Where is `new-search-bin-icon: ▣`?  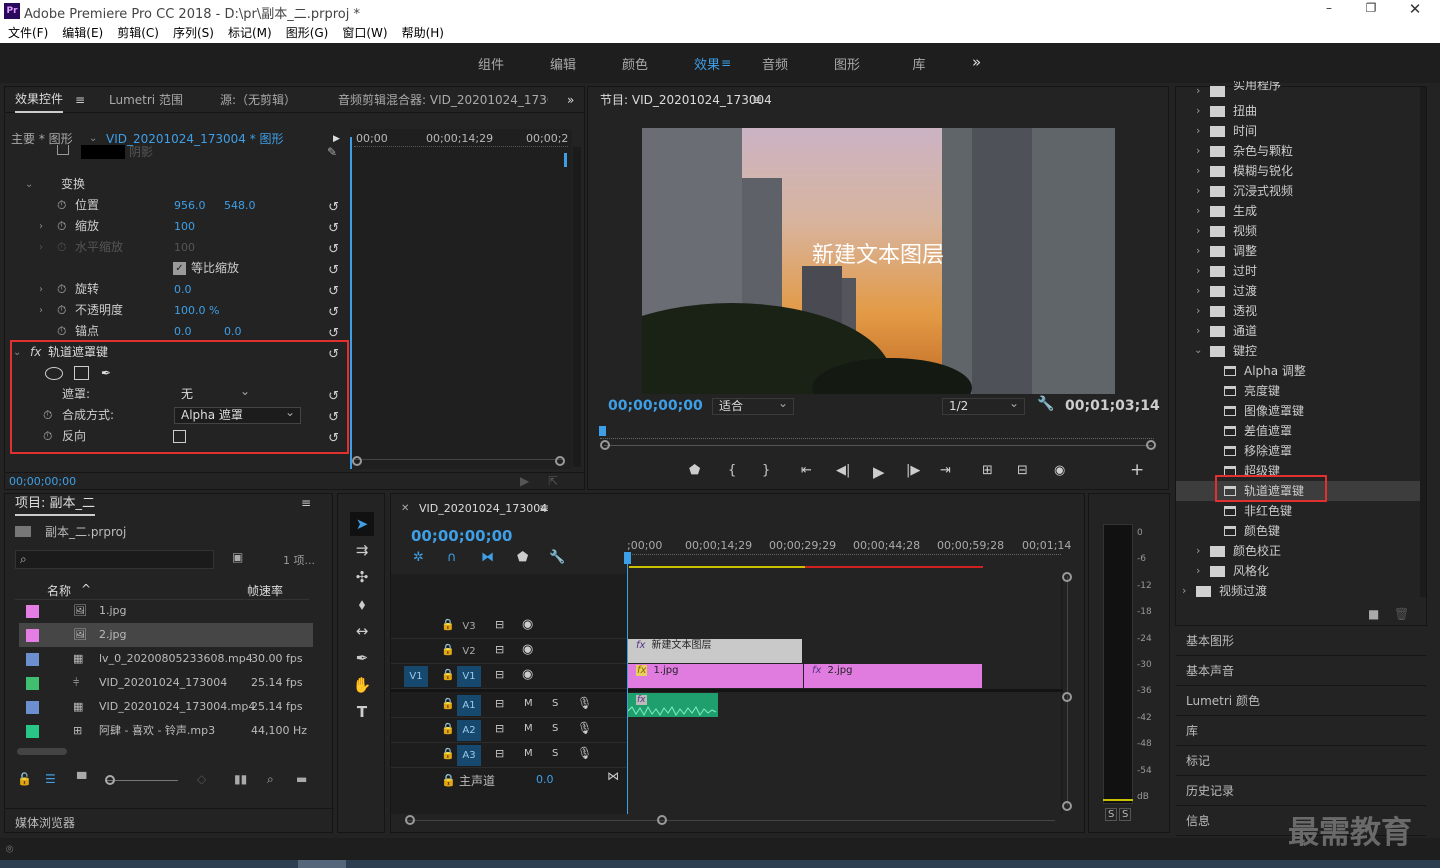 new-search-bin-icon: ▣ is located at coordinates (237, 557).